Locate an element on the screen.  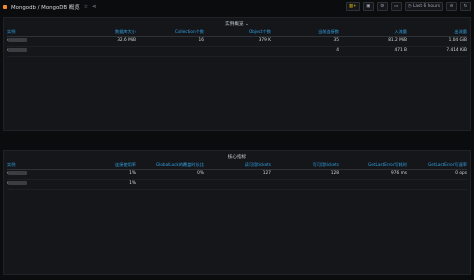
time-range-picker: ◷ Last 6 hours is located at coordinates (423, 6).